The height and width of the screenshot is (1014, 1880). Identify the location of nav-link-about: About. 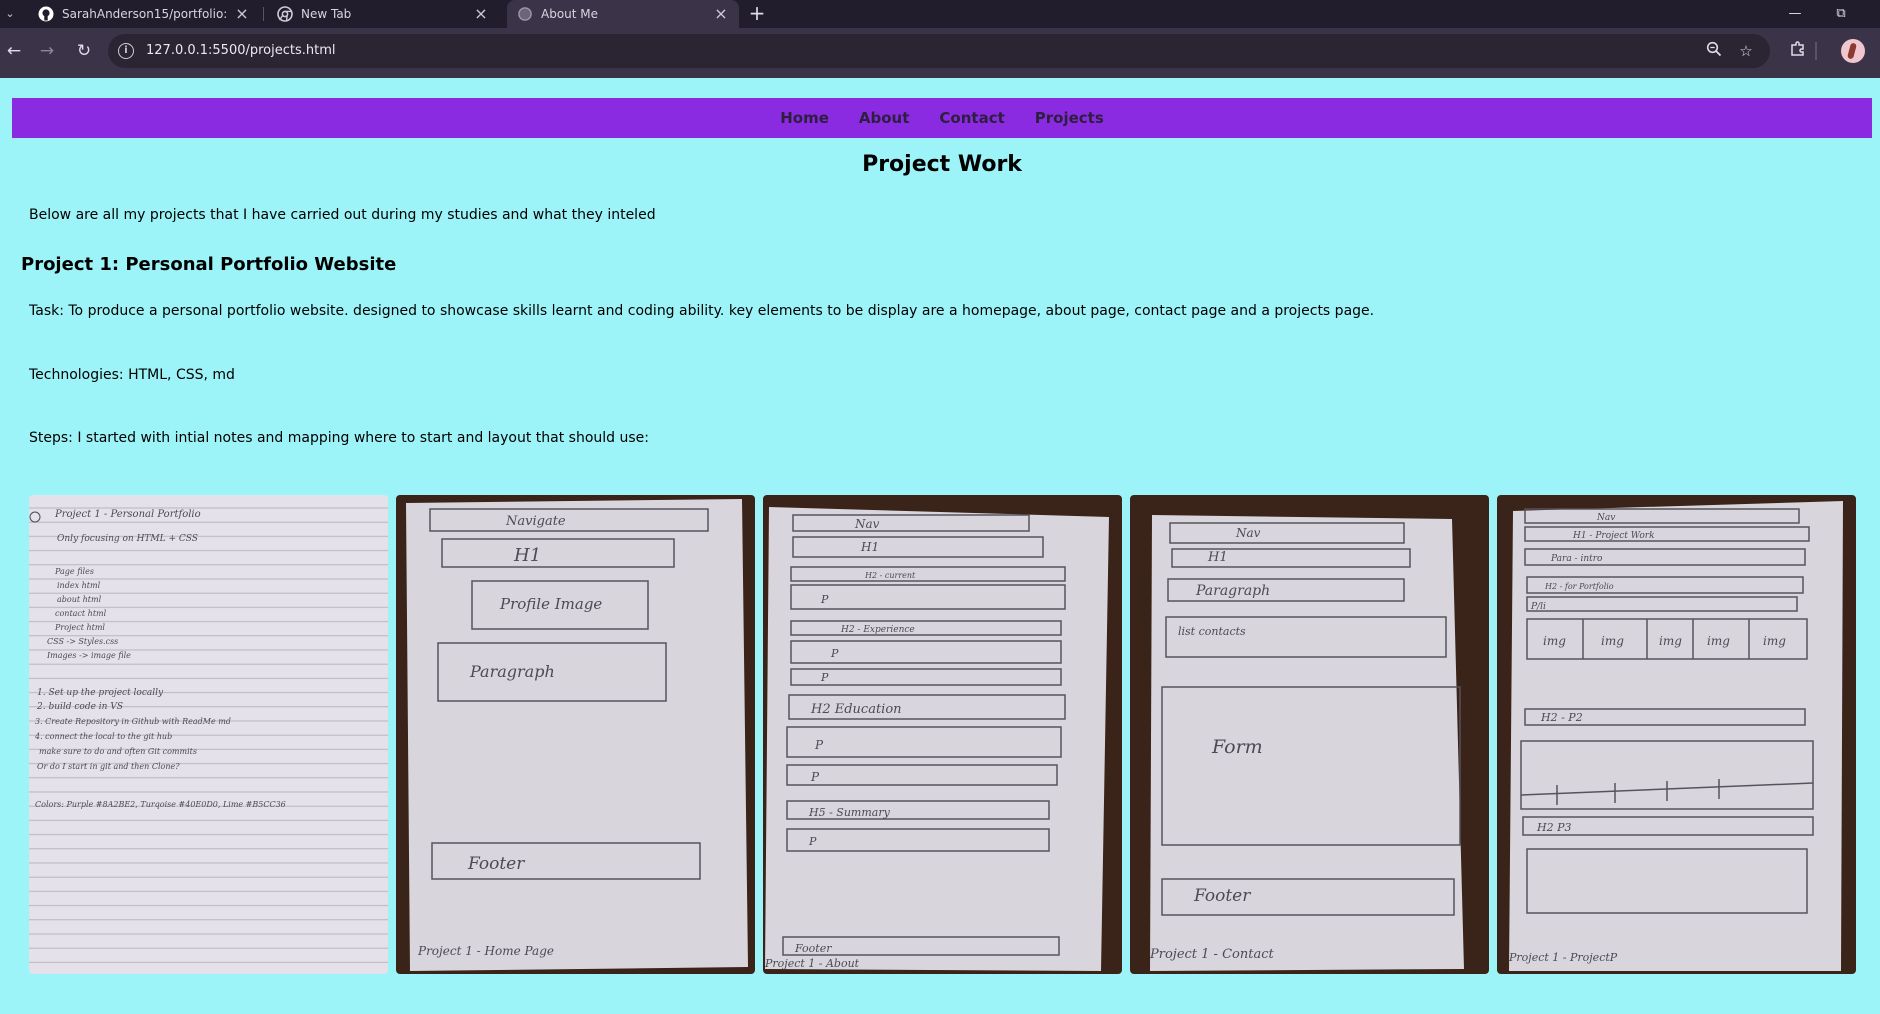
(884, 118).